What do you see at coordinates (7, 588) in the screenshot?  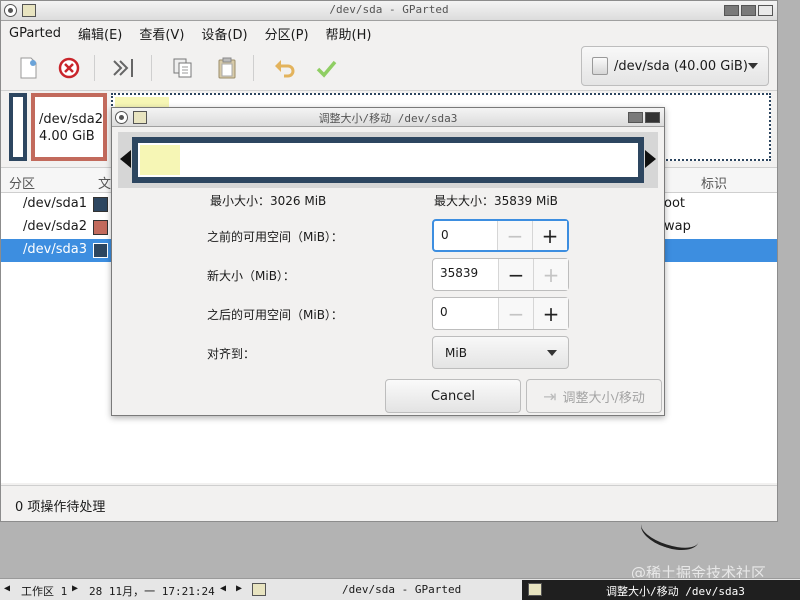 I see `workspace-prev-icon: ◀` at bounding box center [7, 588].